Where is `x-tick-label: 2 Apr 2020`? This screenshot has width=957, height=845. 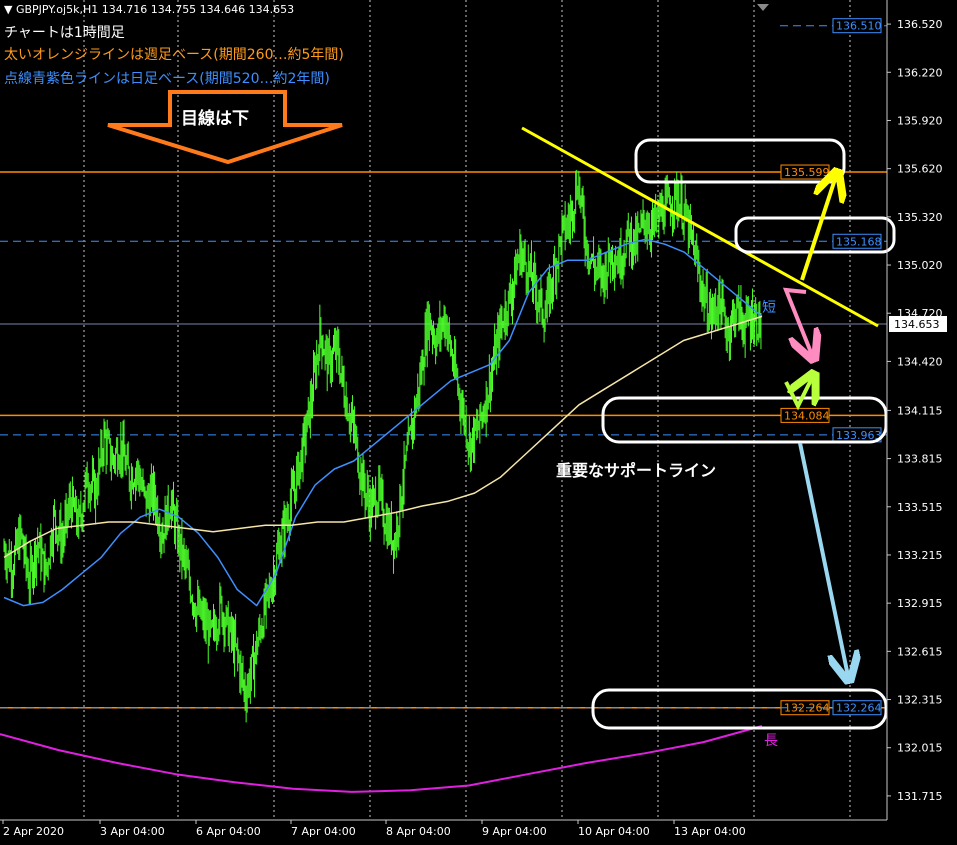 x-tick-label: 2 Apr 2020 is located at coordinates (33, 831).